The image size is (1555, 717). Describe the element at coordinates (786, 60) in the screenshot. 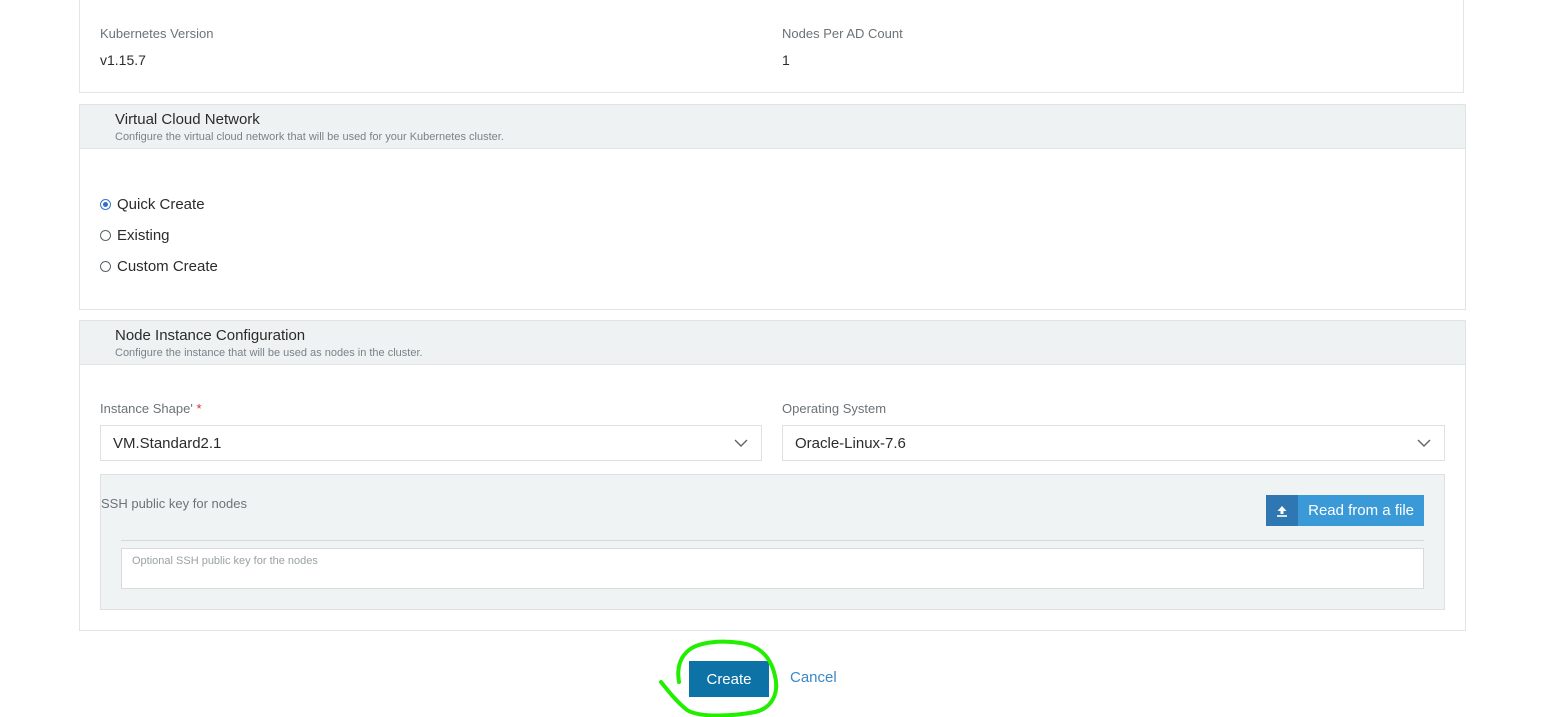

I see `nodes-per-ad-value: 1` at that location.